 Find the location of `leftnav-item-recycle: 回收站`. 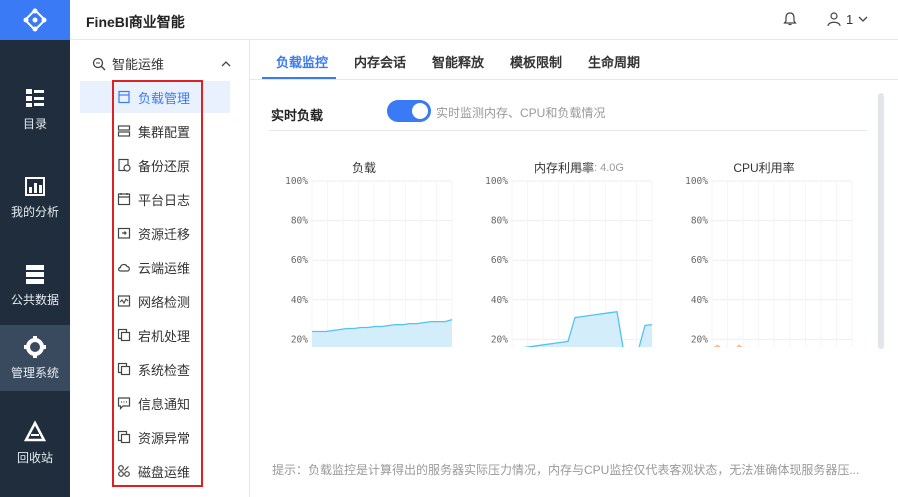

leftnav-item-recycle: 回收站 is located at coordinates (35, 443).